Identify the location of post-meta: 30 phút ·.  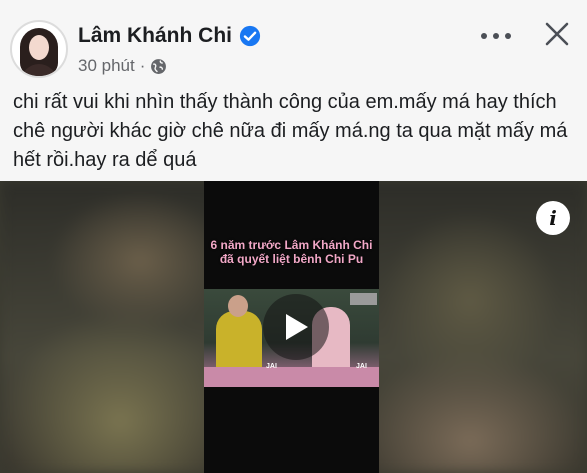
(122, 66).